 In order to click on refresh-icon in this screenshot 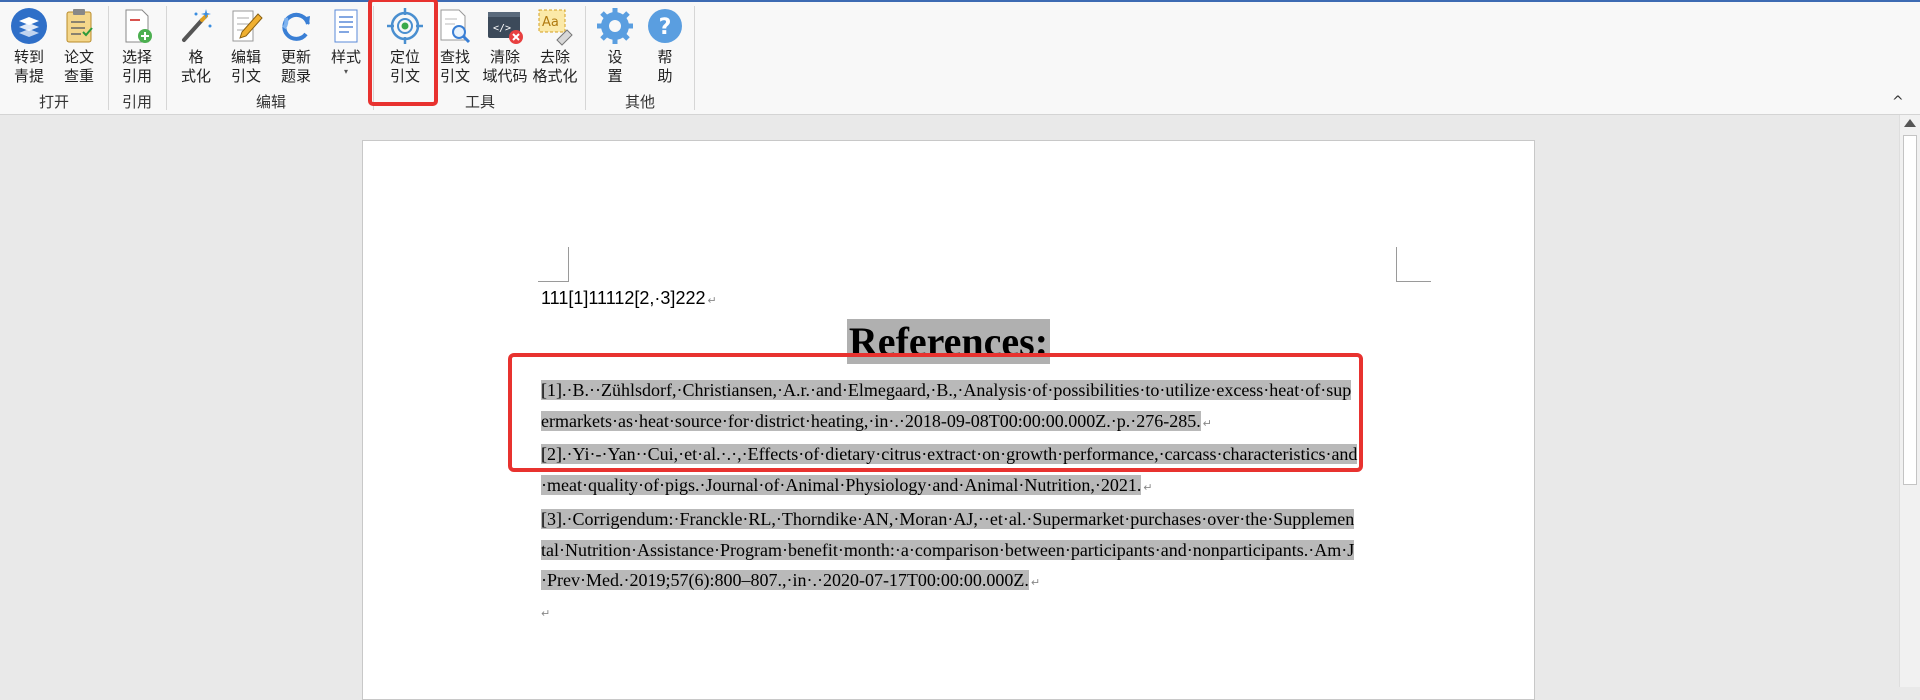, I will do `click(296, 26)`.